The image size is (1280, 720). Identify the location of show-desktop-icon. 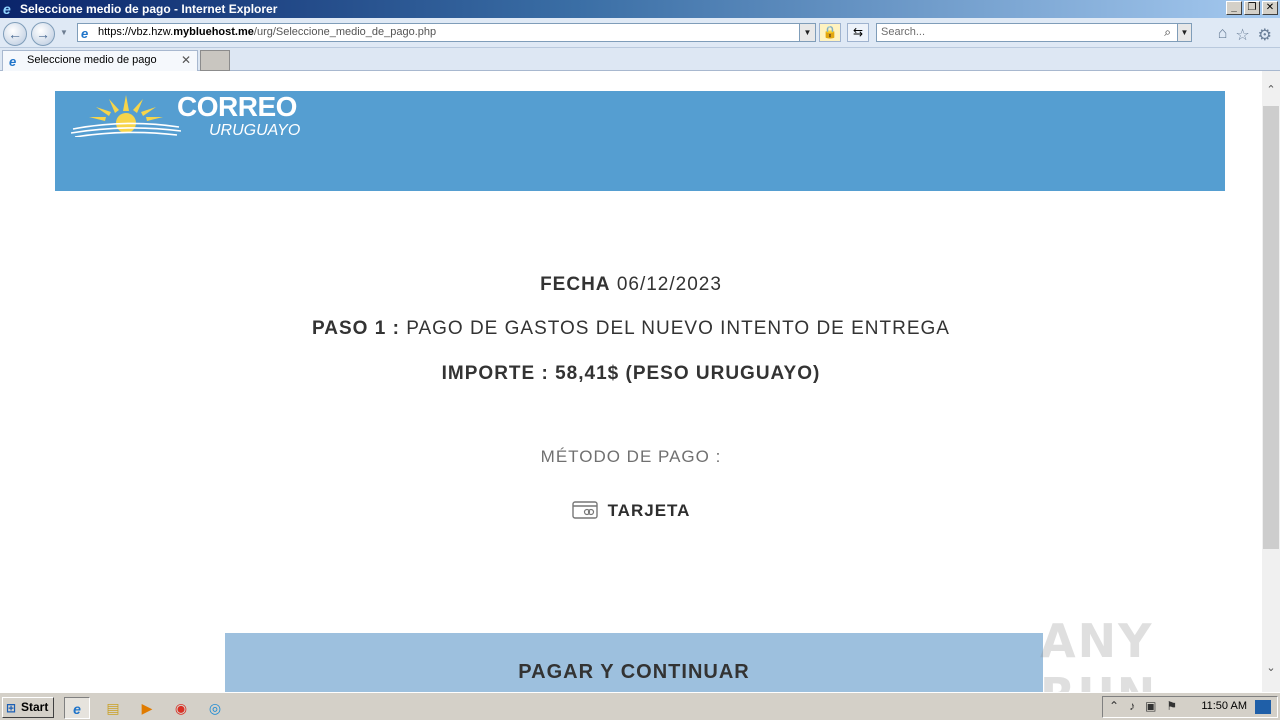
(1263, 707).